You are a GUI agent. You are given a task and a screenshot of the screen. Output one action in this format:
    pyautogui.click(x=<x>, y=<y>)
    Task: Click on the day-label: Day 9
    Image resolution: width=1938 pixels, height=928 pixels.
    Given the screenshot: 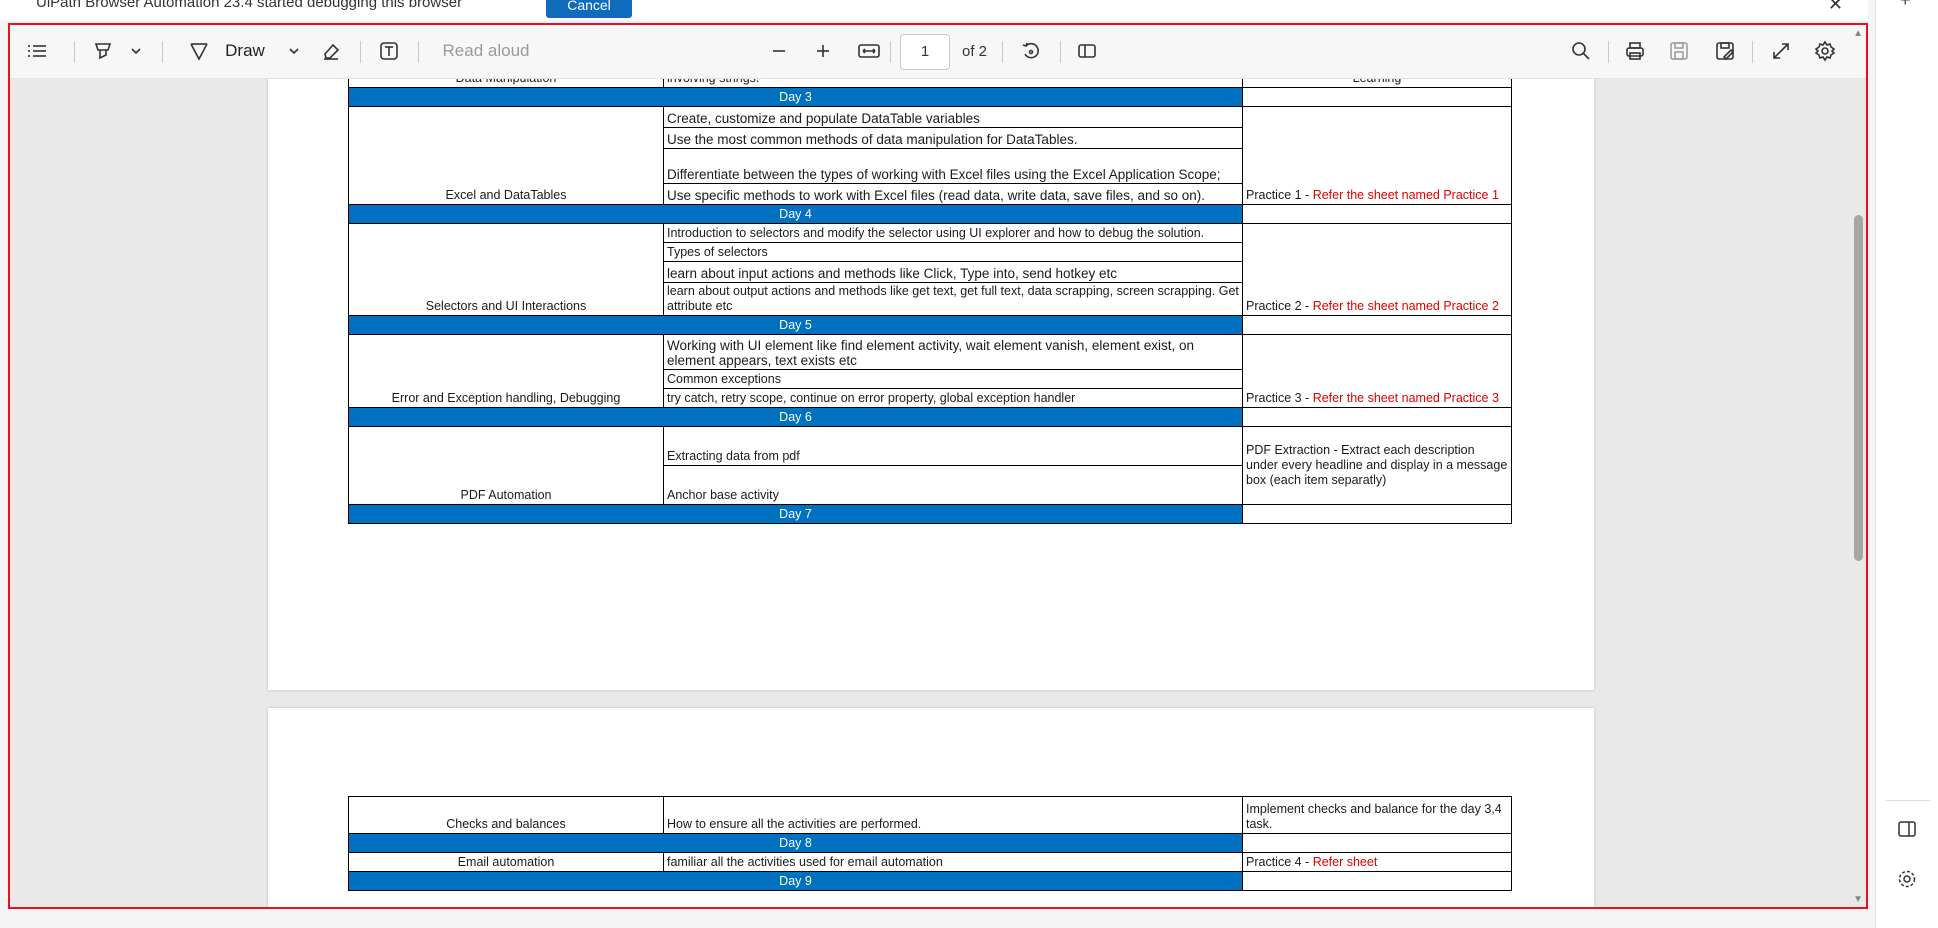 What is the action you would take?
    pyautogui.click(x=795, y=881)
    